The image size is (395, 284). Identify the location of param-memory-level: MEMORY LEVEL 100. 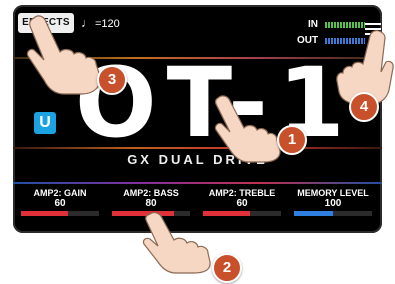
(333, 202).